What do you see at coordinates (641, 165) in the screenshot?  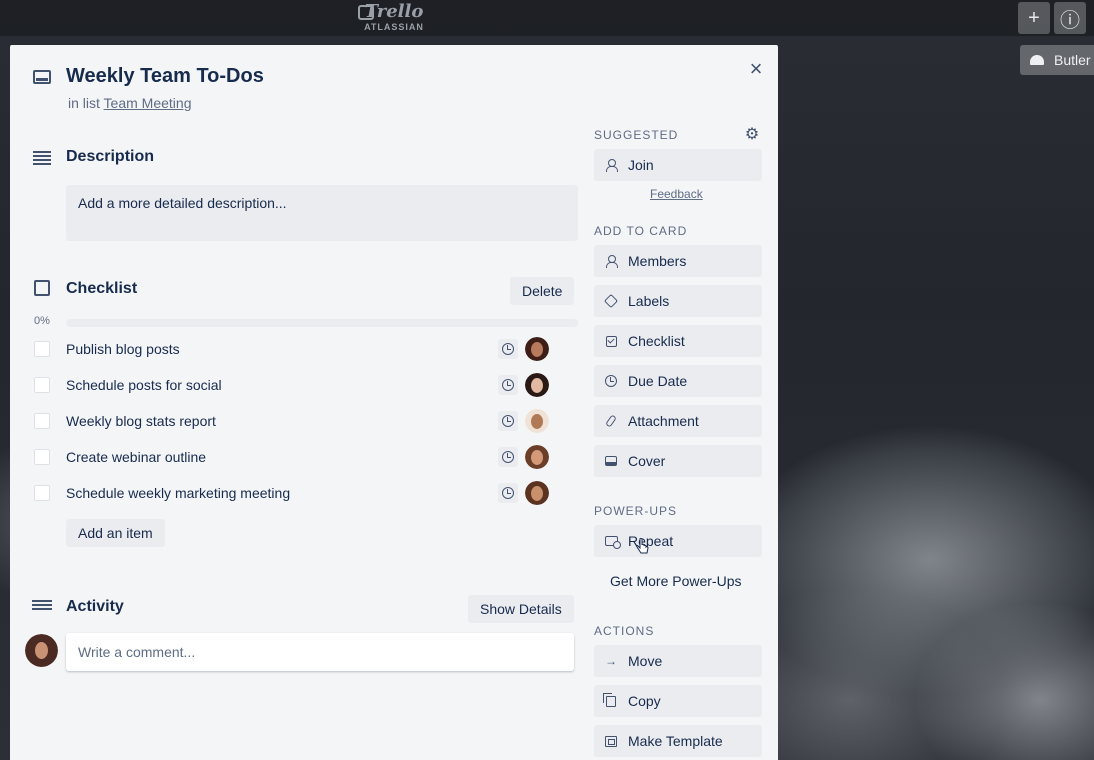 I see `join-label: Join` at bounding box center [641, 165].